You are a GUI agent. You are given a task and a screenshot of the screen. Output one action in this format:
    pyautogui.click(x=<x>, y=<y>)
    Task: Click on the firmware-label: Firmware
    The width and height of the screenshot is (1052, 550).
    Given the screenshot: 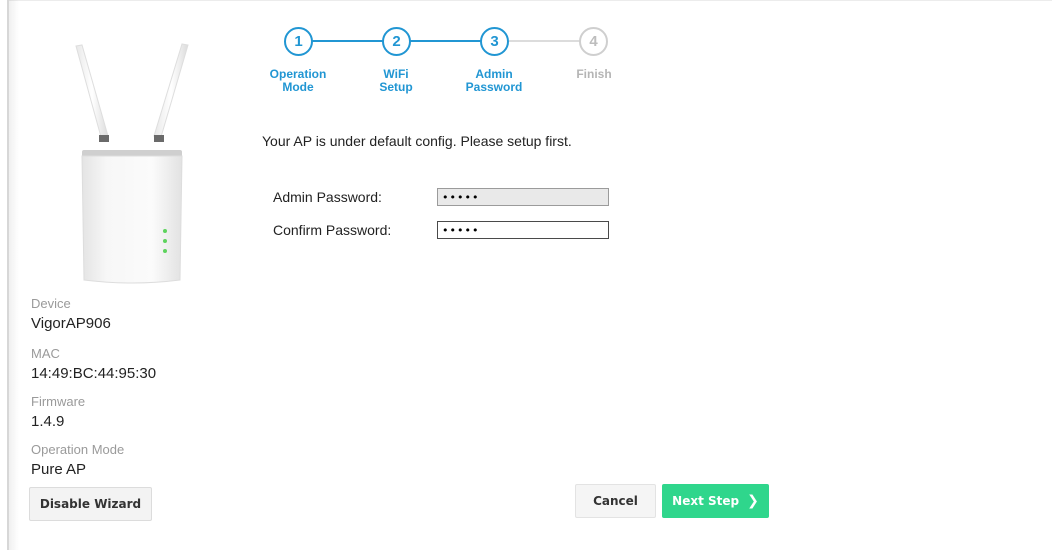 What is the action you would take?
    pyautogui.click(x=58, y=401)
    